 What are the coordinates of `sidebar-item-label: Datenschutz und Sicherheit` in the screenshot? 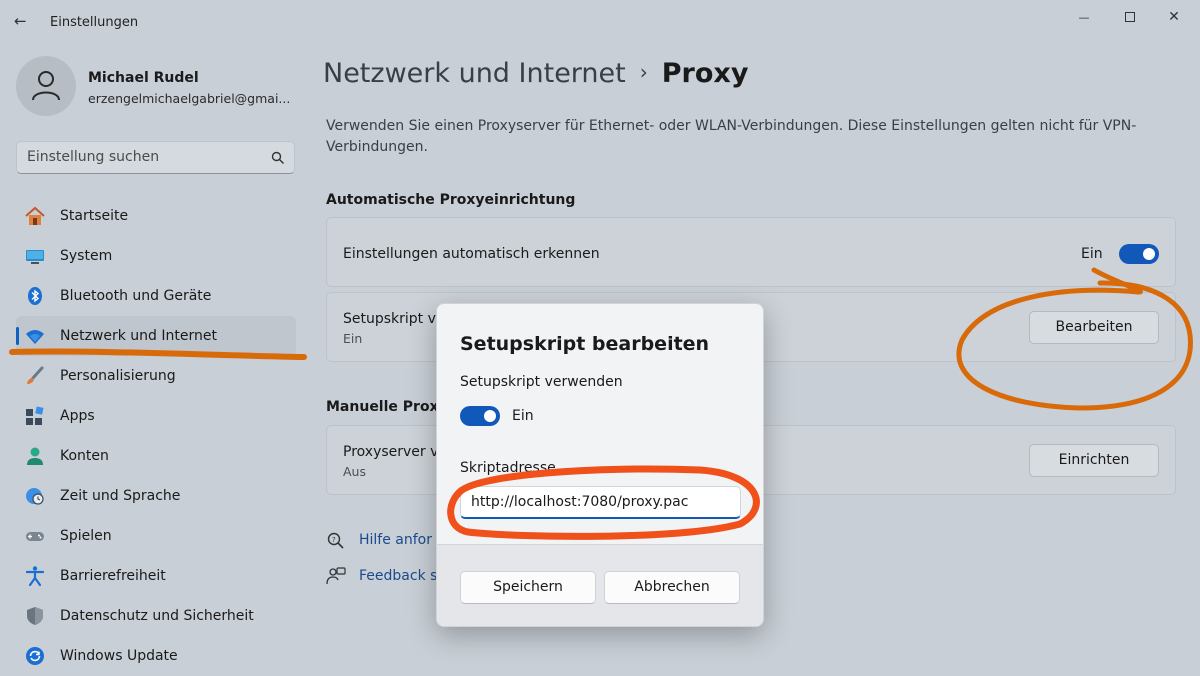 It's located at (157, 616).